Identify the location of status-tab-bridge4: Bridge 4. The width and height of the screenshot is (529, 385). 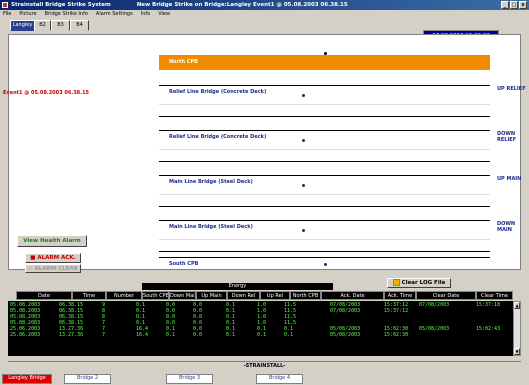
(279, 379).